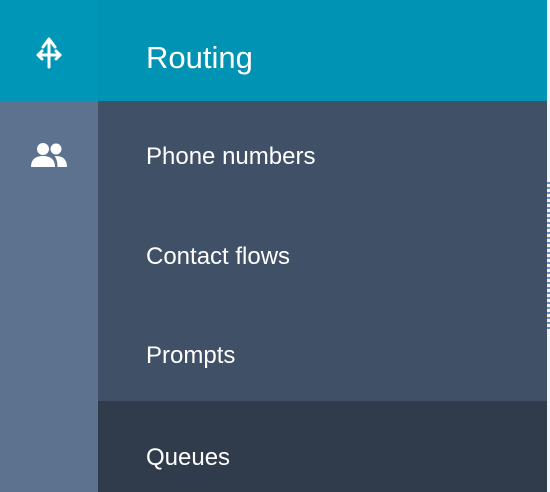 The image size is (550, 492). Describe the element at coordinates (191, 355) in the screenshot. I see `menu-item-label: Prompts` at that location.